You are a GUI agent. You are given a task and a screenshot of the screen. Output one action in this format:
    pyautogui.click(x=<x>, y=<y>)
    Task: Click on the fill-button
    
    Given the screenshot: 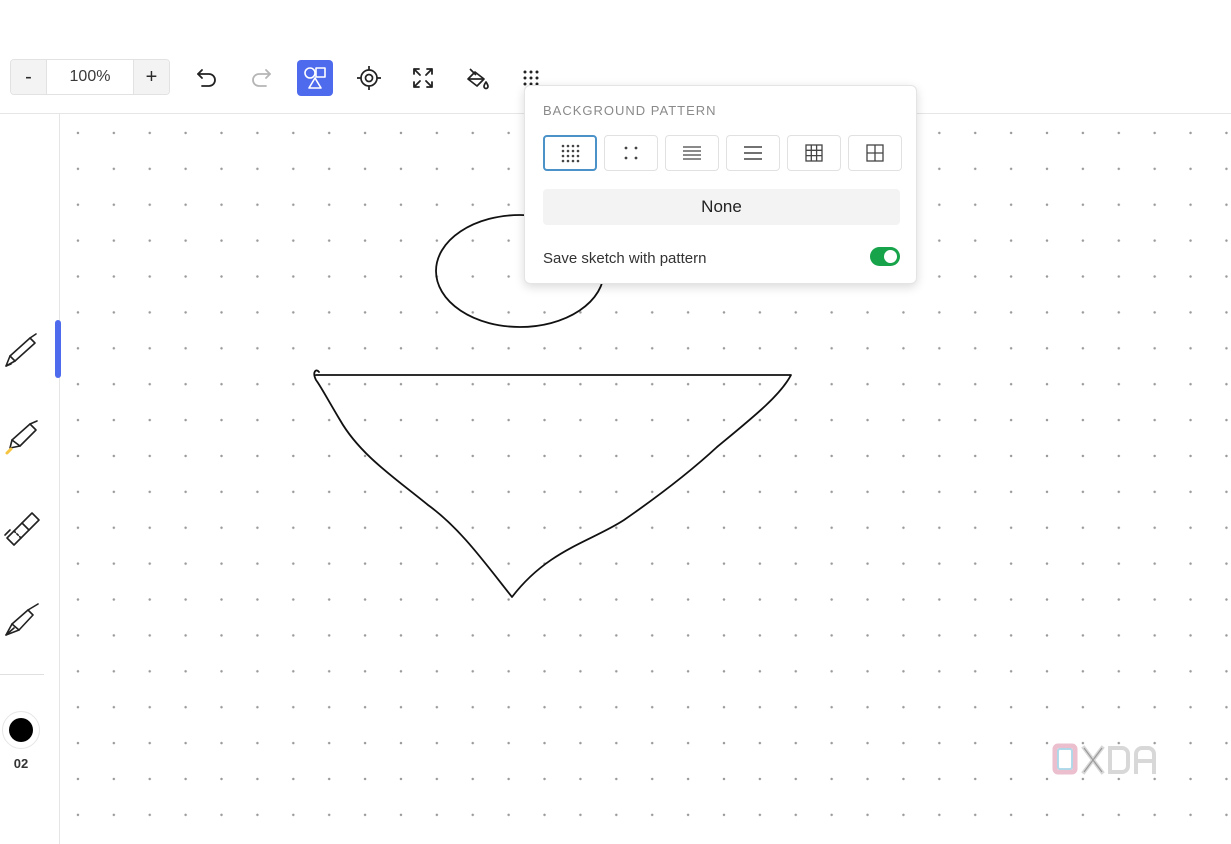 What is the action you would take?
    pyautogui.click(x=477, y=78)
    